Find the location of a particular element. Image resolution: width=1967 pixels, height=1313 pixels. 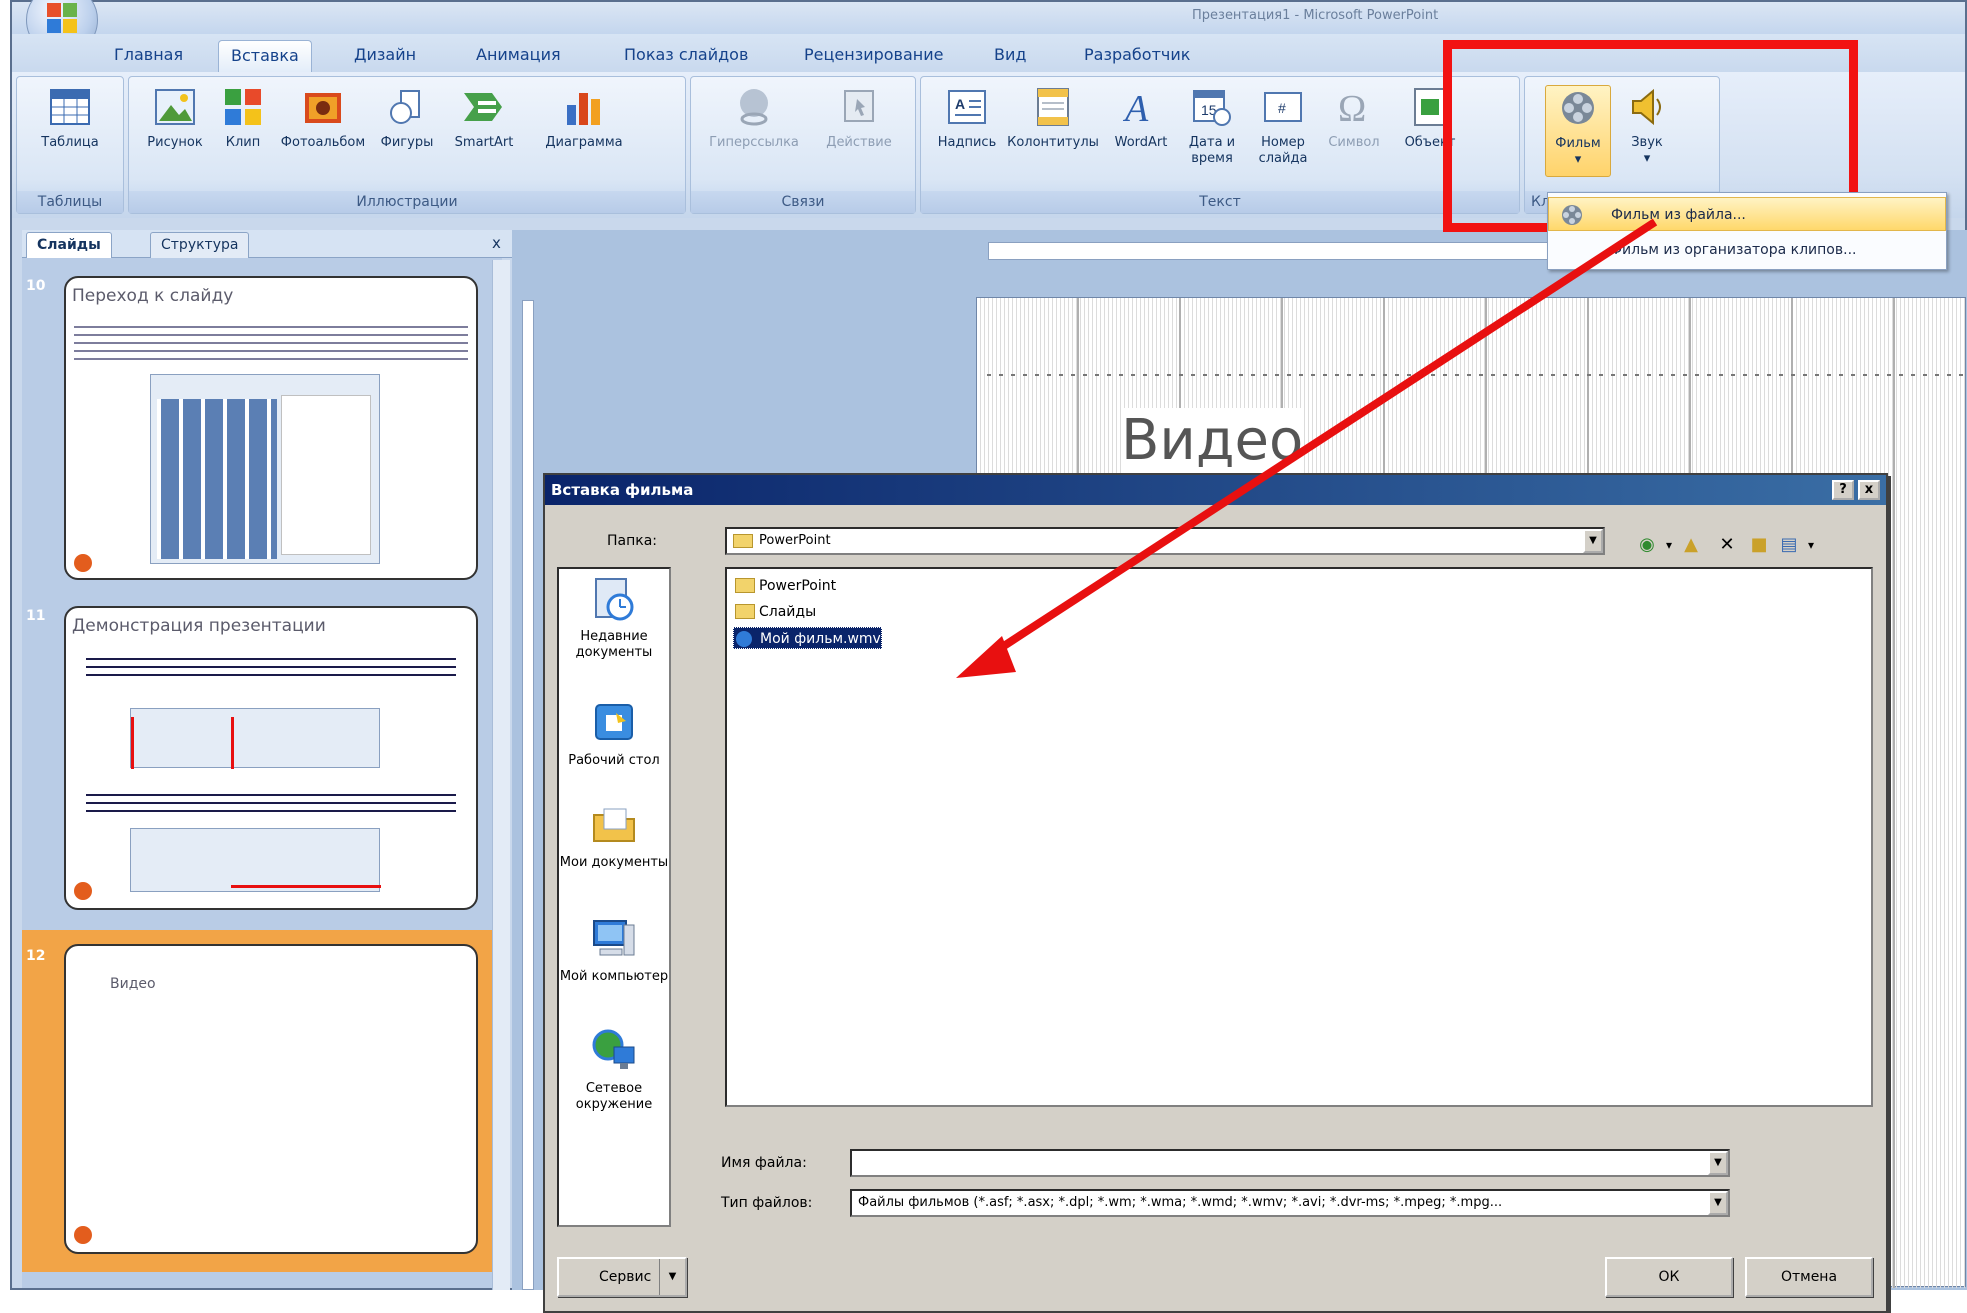

annotation-arrow is located at coordinates (1307, 448).